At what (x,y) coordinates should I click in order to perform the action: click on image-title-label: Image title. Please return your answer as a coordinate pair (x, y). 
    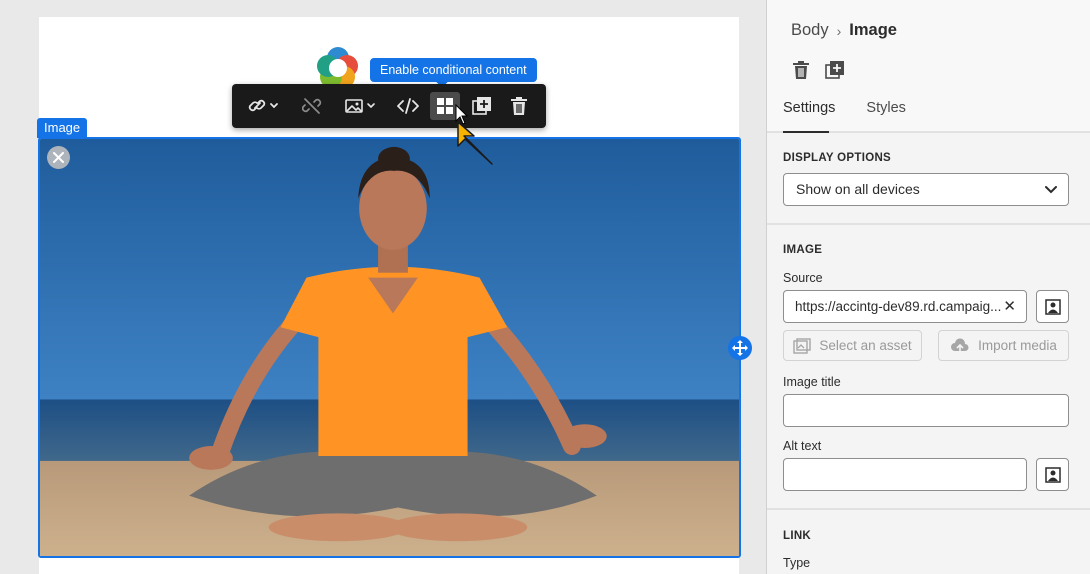
    Looking at the image, I should click on (812, 382).